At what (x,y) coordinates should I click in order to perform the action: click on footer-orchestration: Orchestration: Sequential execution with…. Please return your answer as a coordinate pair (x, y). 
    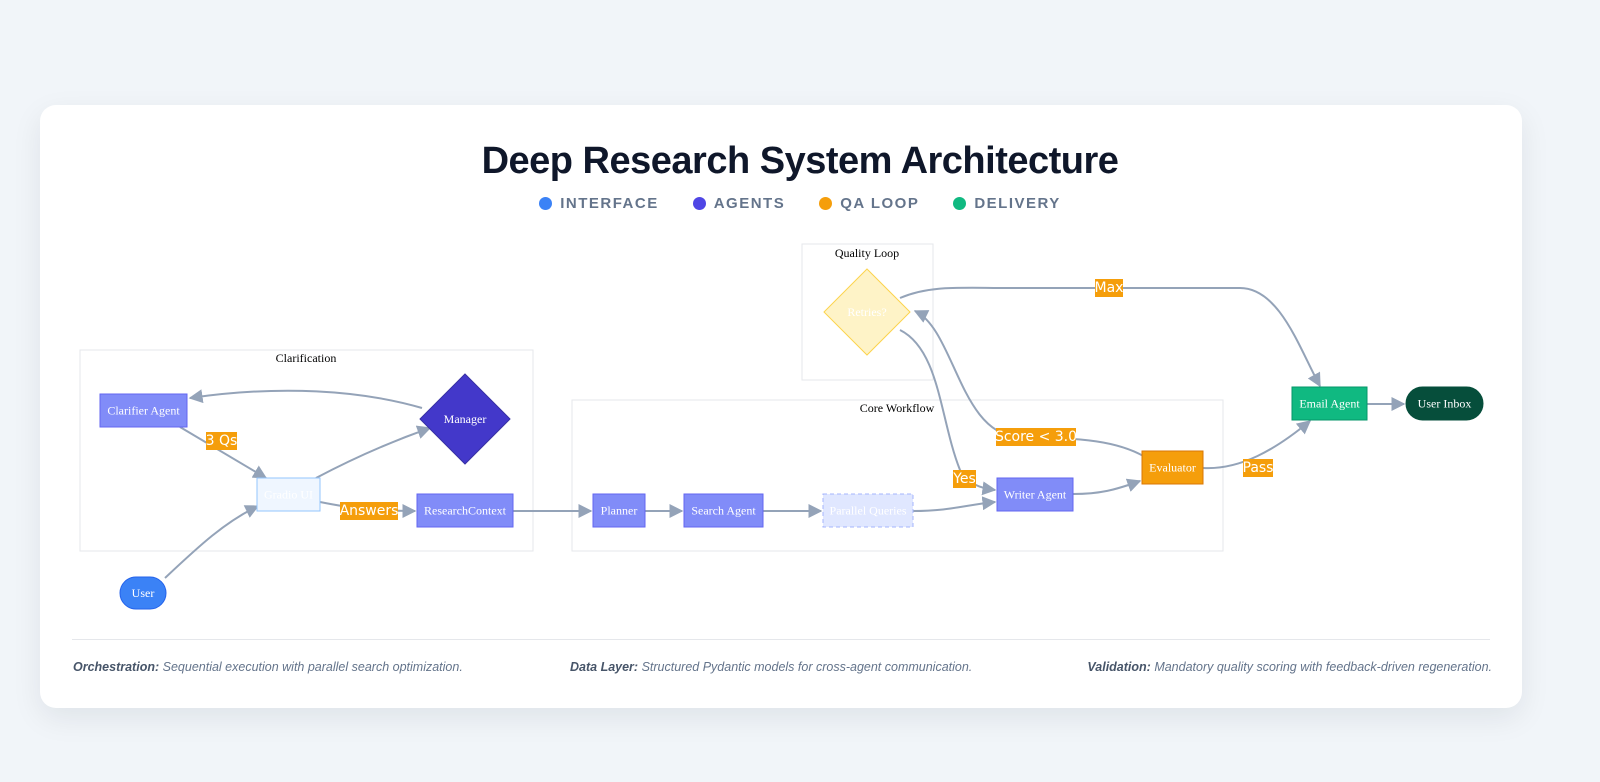
    Looking at the image, I should click on (268, 667).